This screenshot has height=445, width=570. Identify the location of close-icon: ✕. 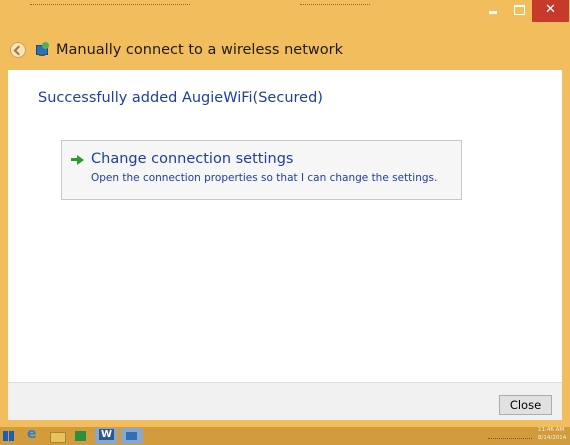
(550, 9).